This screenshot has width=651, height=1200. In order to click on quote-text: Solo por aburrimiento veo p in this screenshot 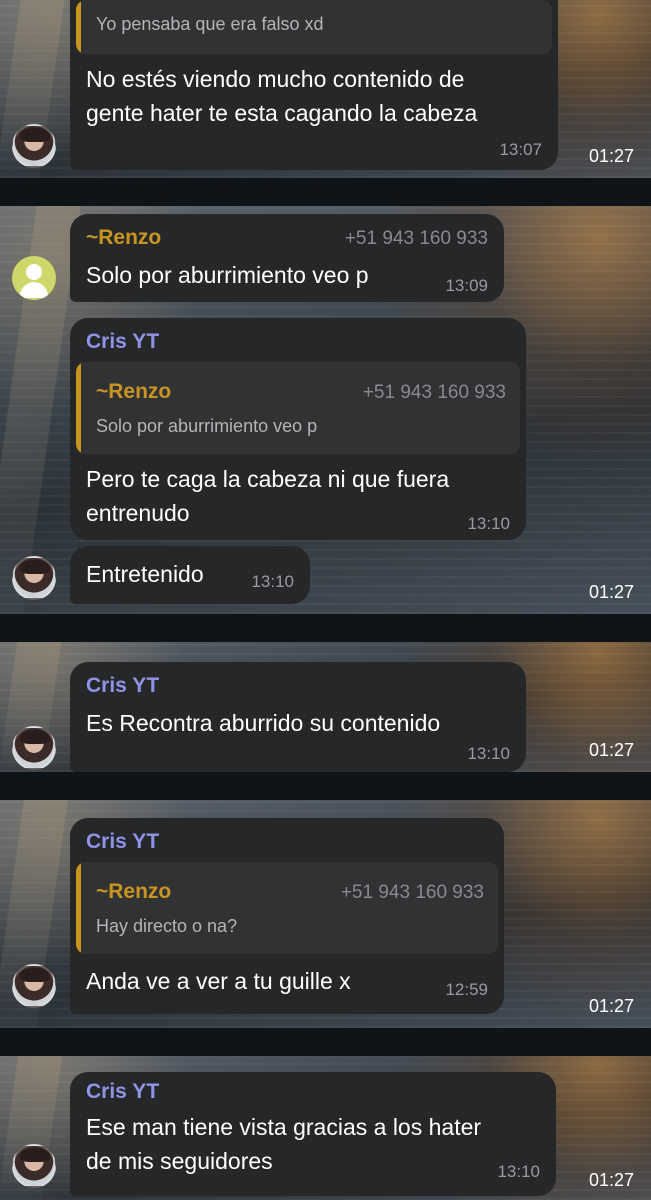, I will do `click(207, 426)`.